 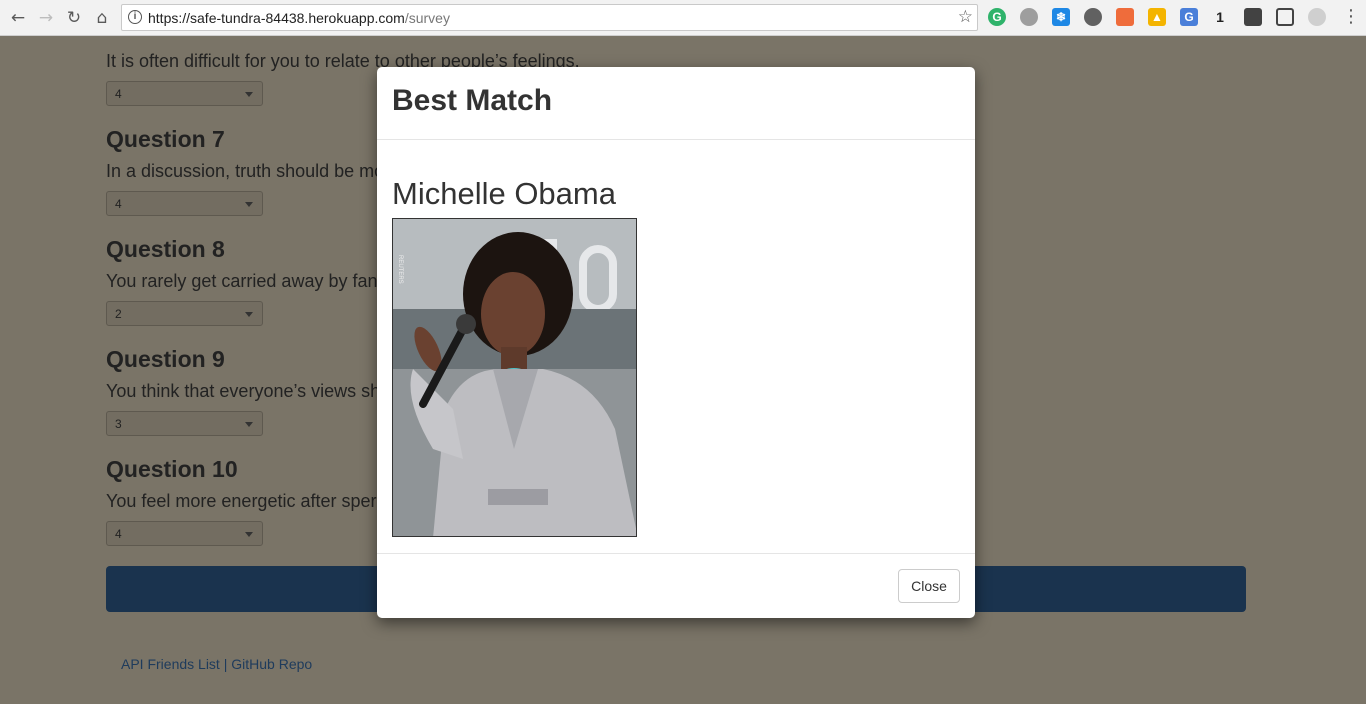 I want to click on footer-links: API Friends List | GitHub Repo, so click(x=216, y=664).